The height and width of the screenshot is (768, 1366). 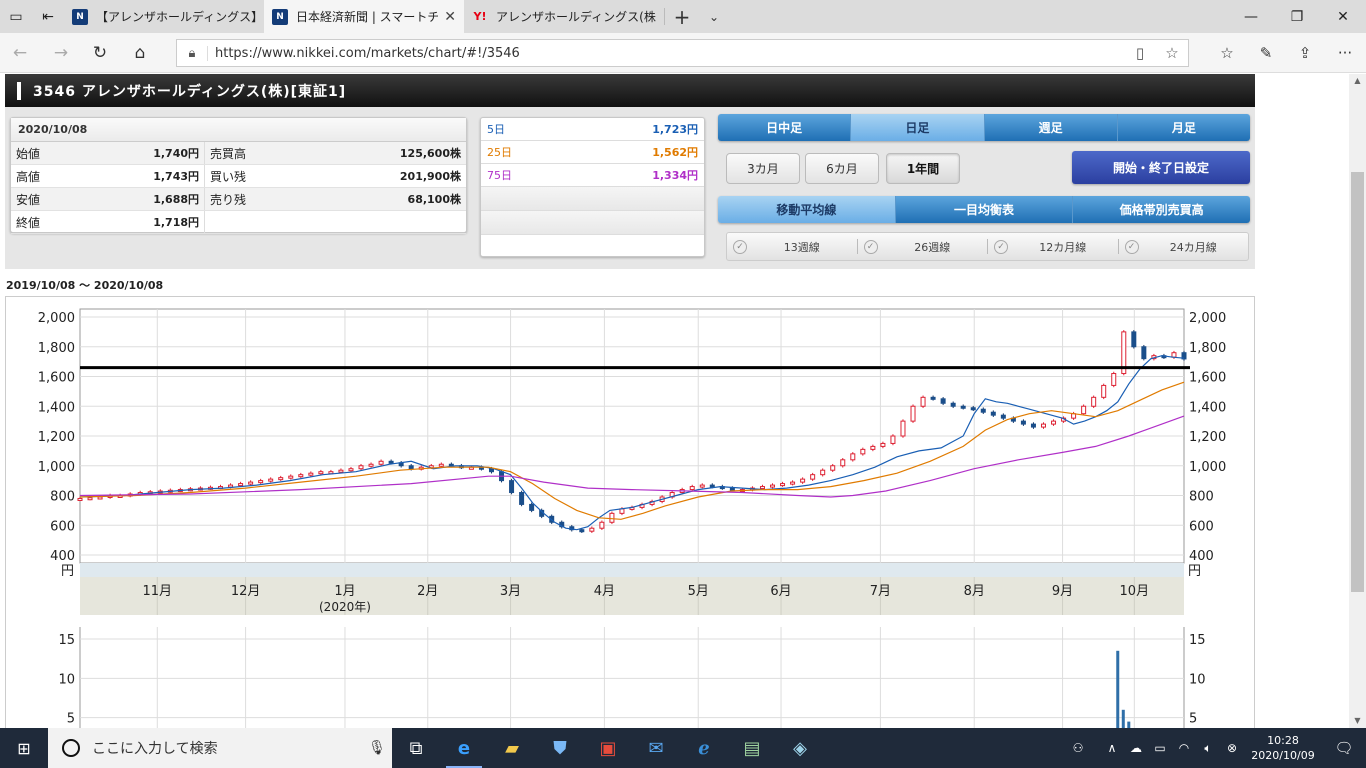 I want to click on y-tick-label-left: 400, so click(x=62, y=556).